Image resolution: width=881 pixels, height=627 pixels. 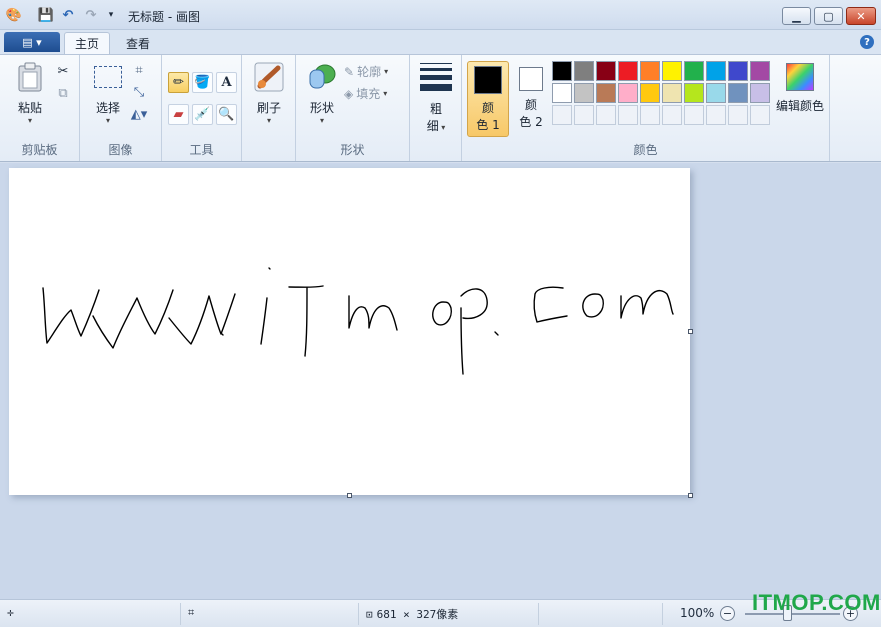 I want to click on window-title: 无标题 - 画图, so click(x=164, y=17).